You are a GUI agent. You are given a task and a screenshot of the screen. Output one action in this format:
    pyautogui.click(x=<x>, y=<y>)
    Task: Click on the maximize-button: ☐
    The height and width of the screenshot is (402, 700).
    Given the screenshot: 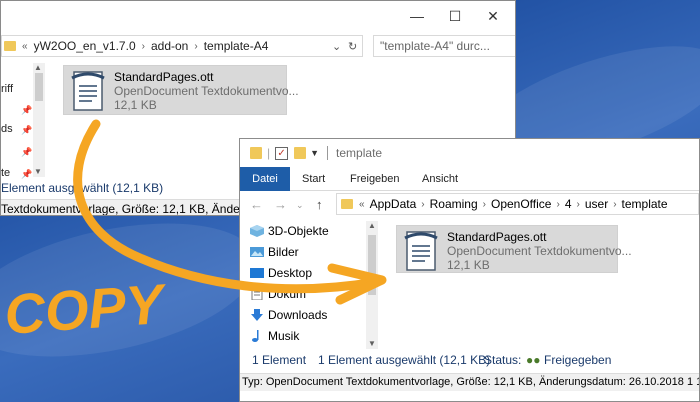 What is the action you would take?
    pyautogui.click(x=455, y=16)
    